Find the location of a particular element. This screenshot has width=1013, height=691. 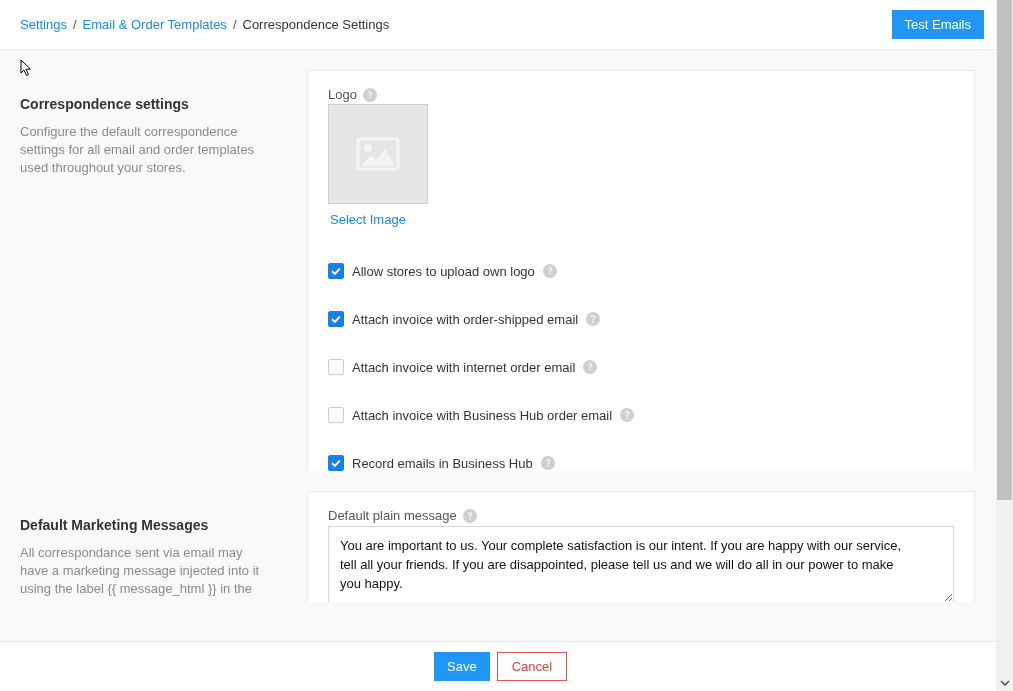

save-button: Save is located at coordinates (462, 666).